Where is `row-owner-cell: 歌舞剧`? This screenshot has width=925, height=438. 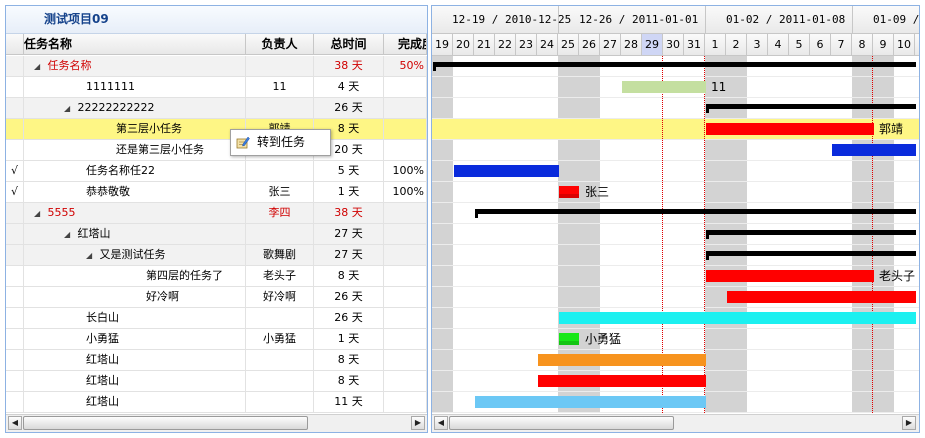 row-owner-cell: 歌舞剧 is located at coordinates (280, 255).